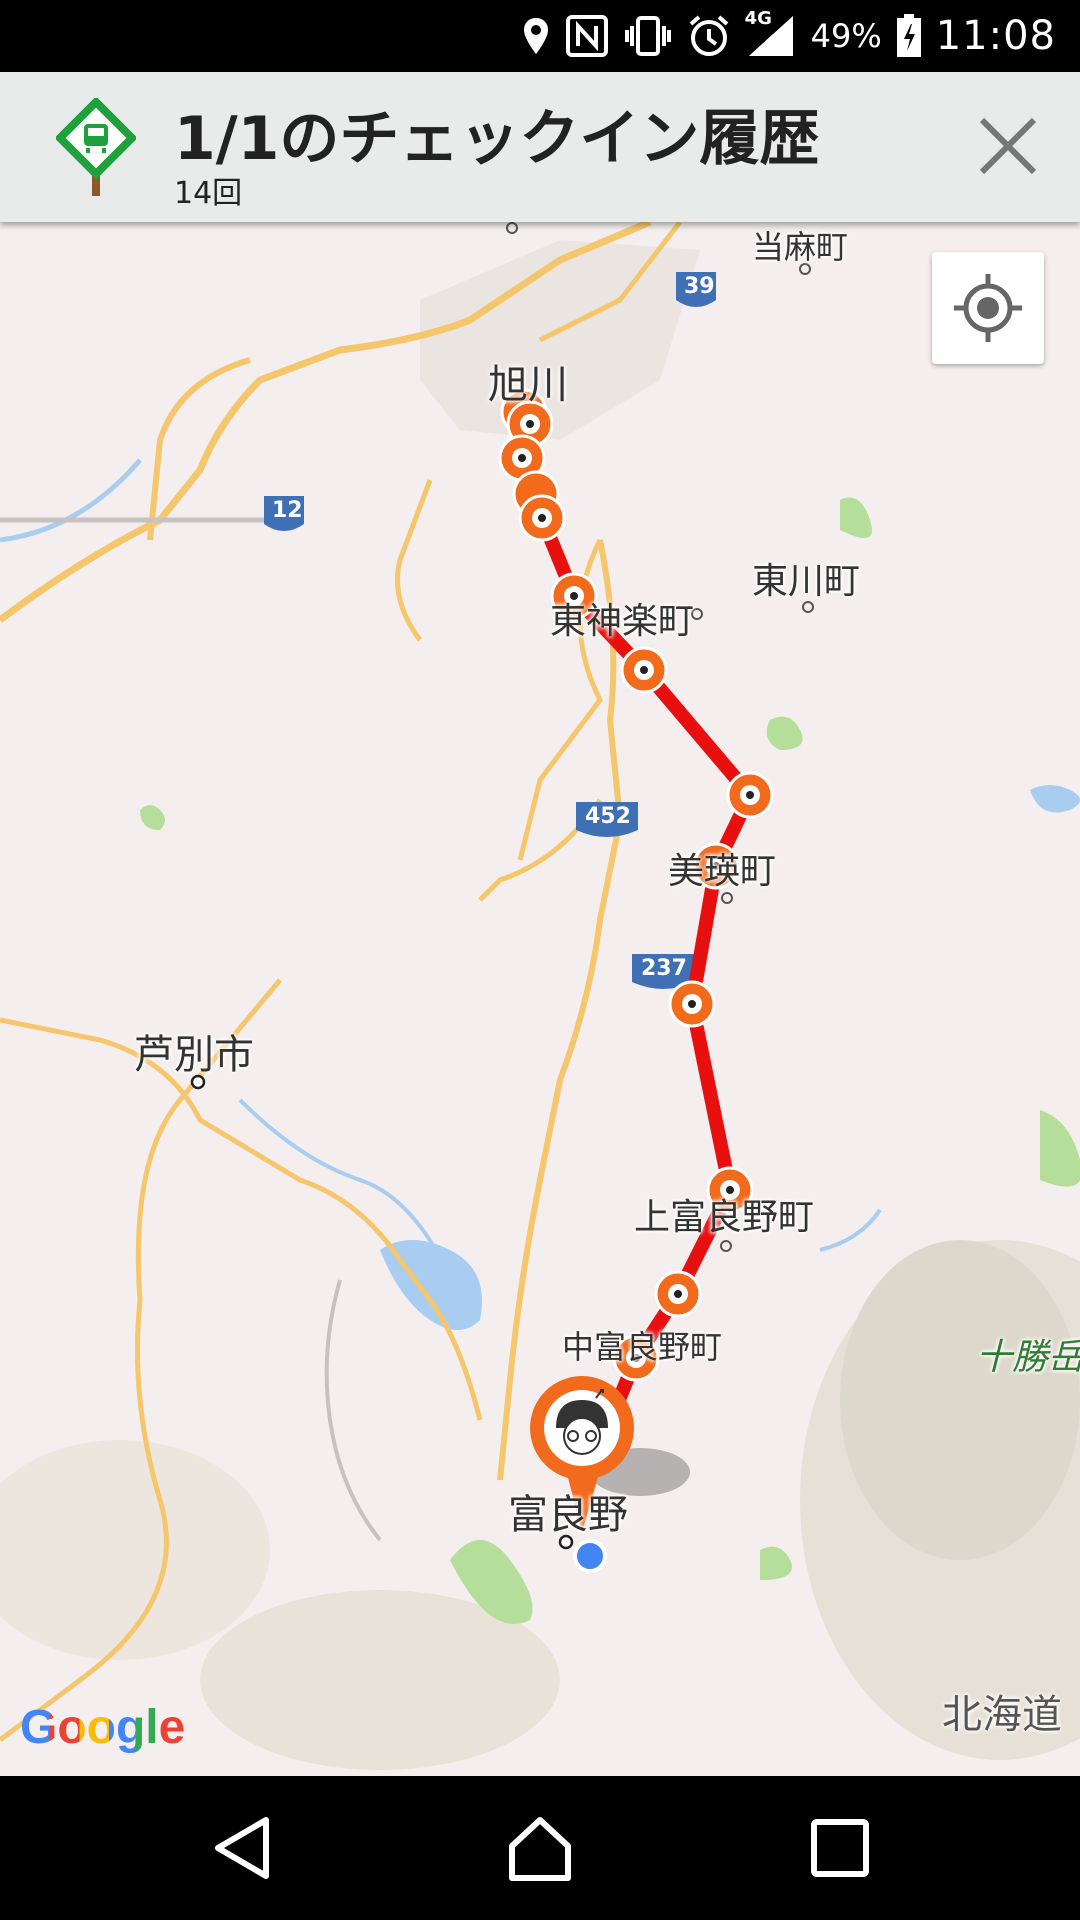 The image size is (1080, 1920). I want to click on crosshair-icon, so click(988, 308).